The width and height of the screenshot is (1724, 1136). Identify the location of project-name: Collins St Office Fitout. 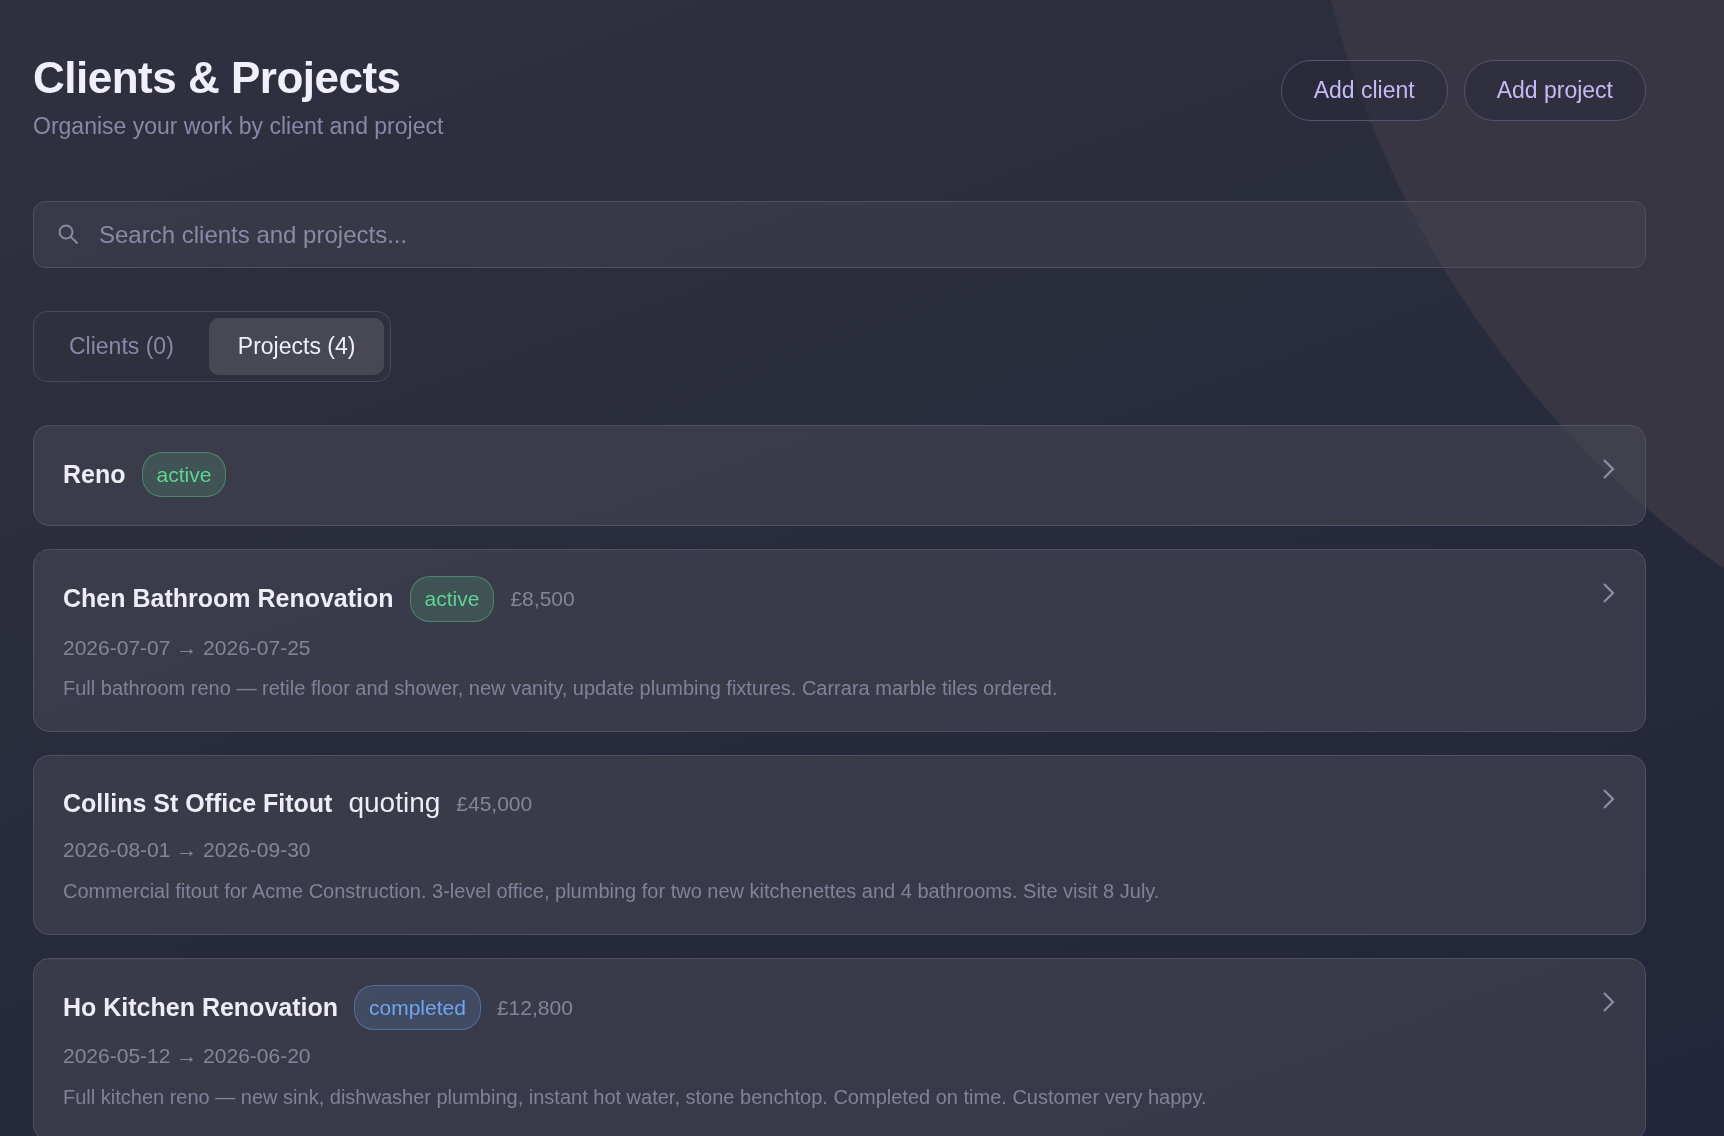
(198, 803).